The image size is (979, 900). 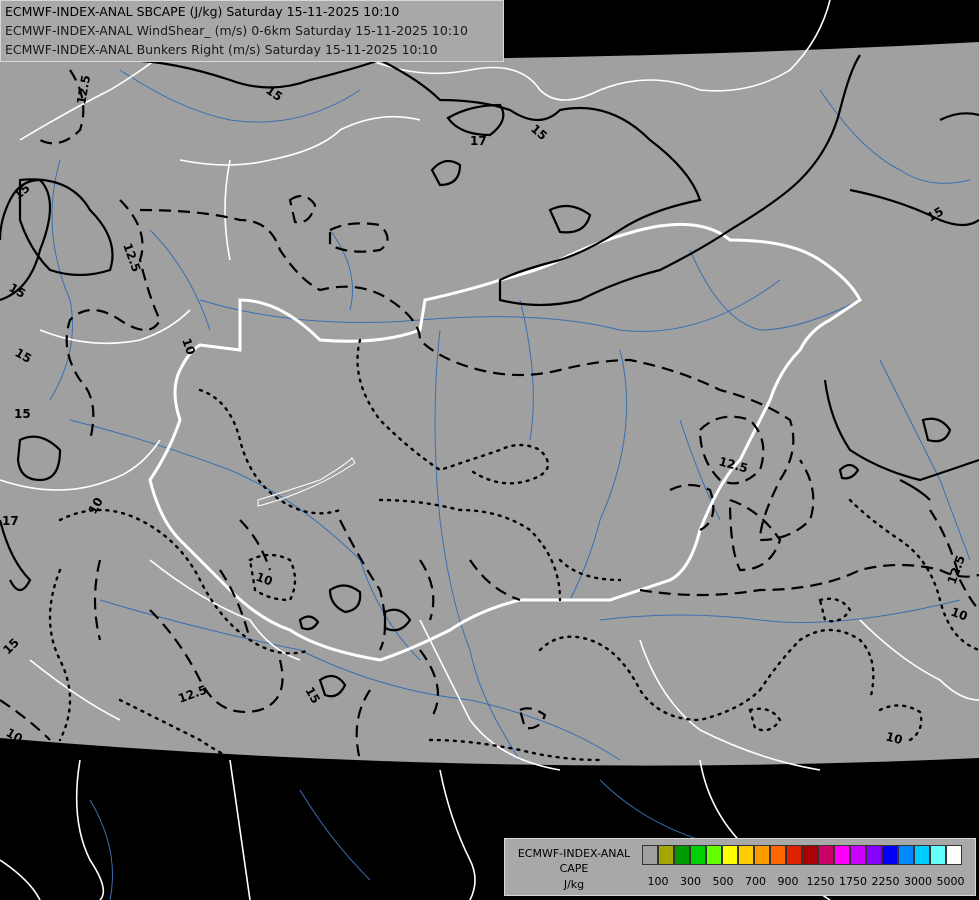 I want to click on legend-tick-label: 3000, so click(x=918, y=881).